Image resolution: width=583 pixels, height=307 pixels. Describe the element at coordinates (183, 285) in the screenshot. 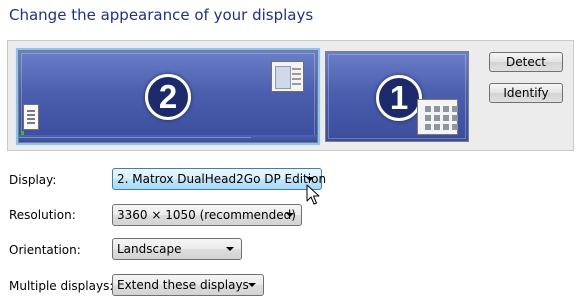

I see `multiple-displays-select-value: Extend these displays` at that location.